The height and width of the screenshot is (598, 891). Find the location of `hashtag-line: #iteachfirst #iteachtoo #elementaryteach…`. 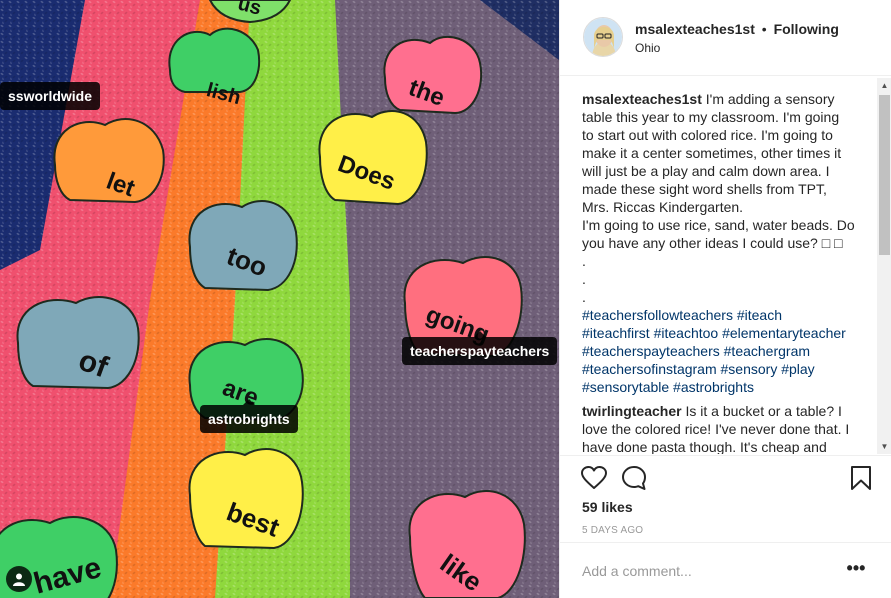

hashtag-line: #iteachfirst #iteachtoo #elementaryteach… is located at coordinates (730, 333).